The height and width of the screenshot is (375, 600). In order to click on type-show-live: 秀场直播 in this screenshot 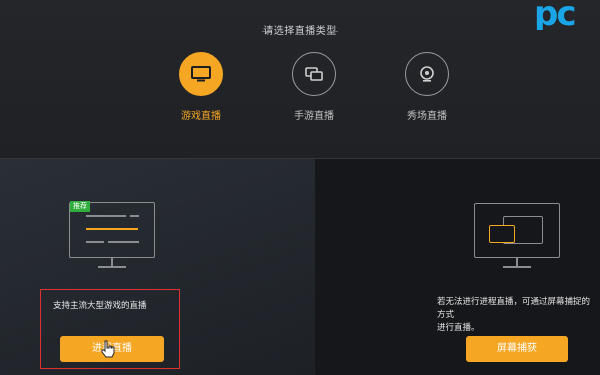, I will do `click(427, 87)`.